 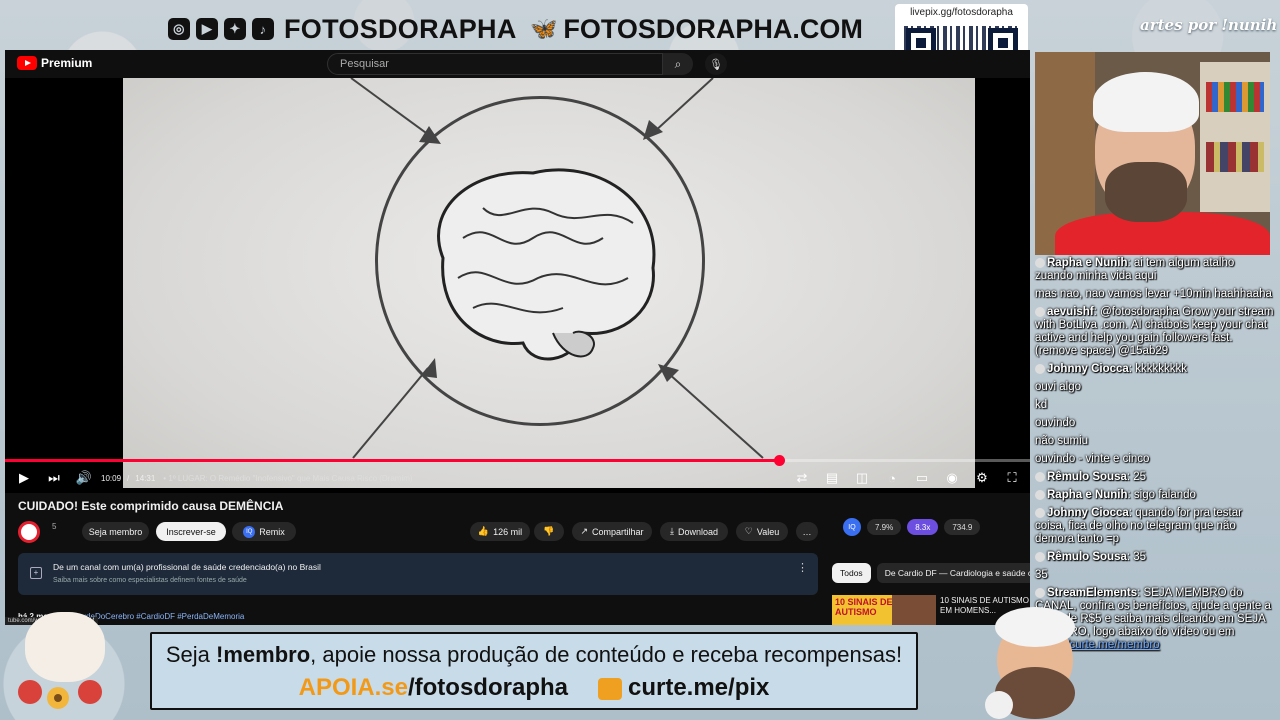 I want to click on autoplay-icon: ⇄, so click(x=802, y=478).